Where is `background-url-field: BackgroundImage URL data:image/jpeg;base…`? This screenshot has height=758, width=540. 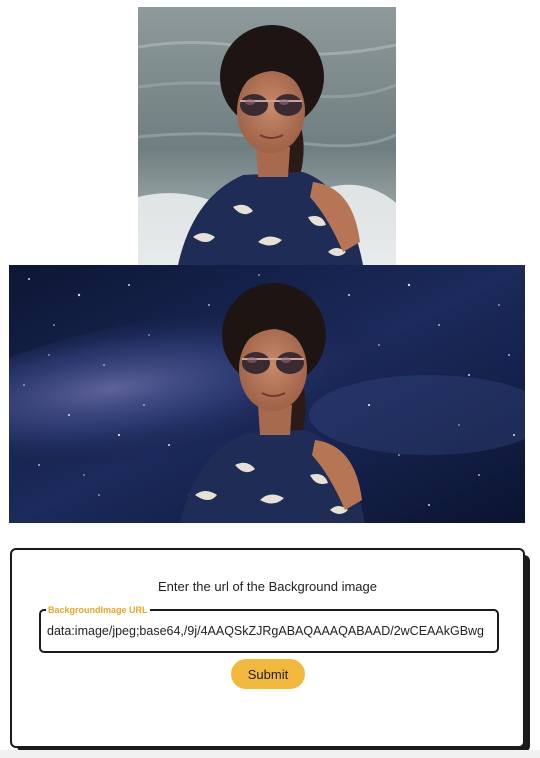
background-url-field: BackgroundImage URL data:image/jpeg;base… is located at coordinates (269, 628).